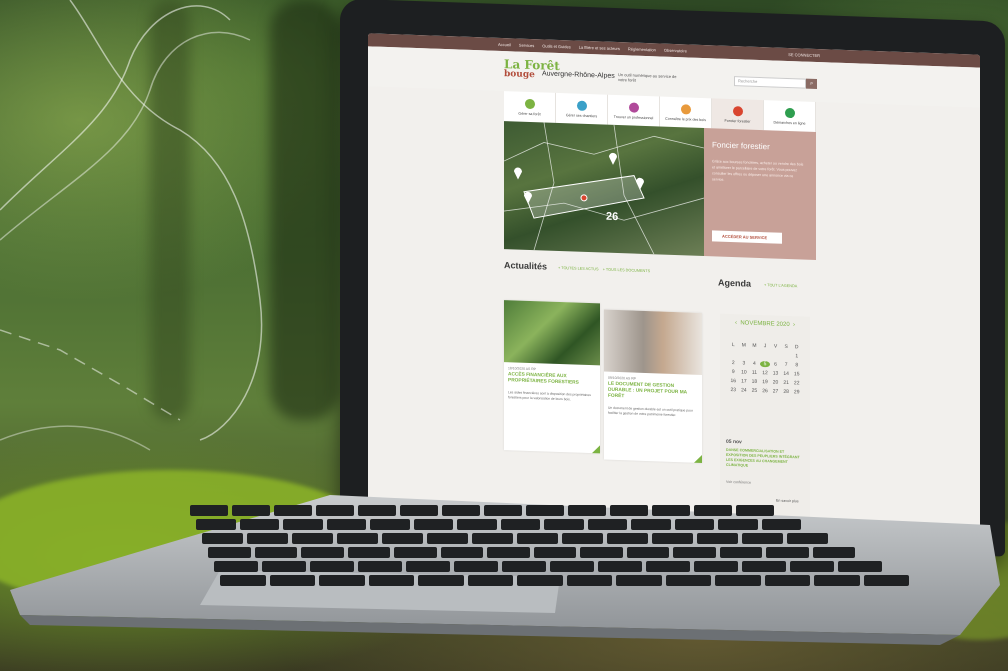  I want to click on calendar-day: 2, so click(733, 363).